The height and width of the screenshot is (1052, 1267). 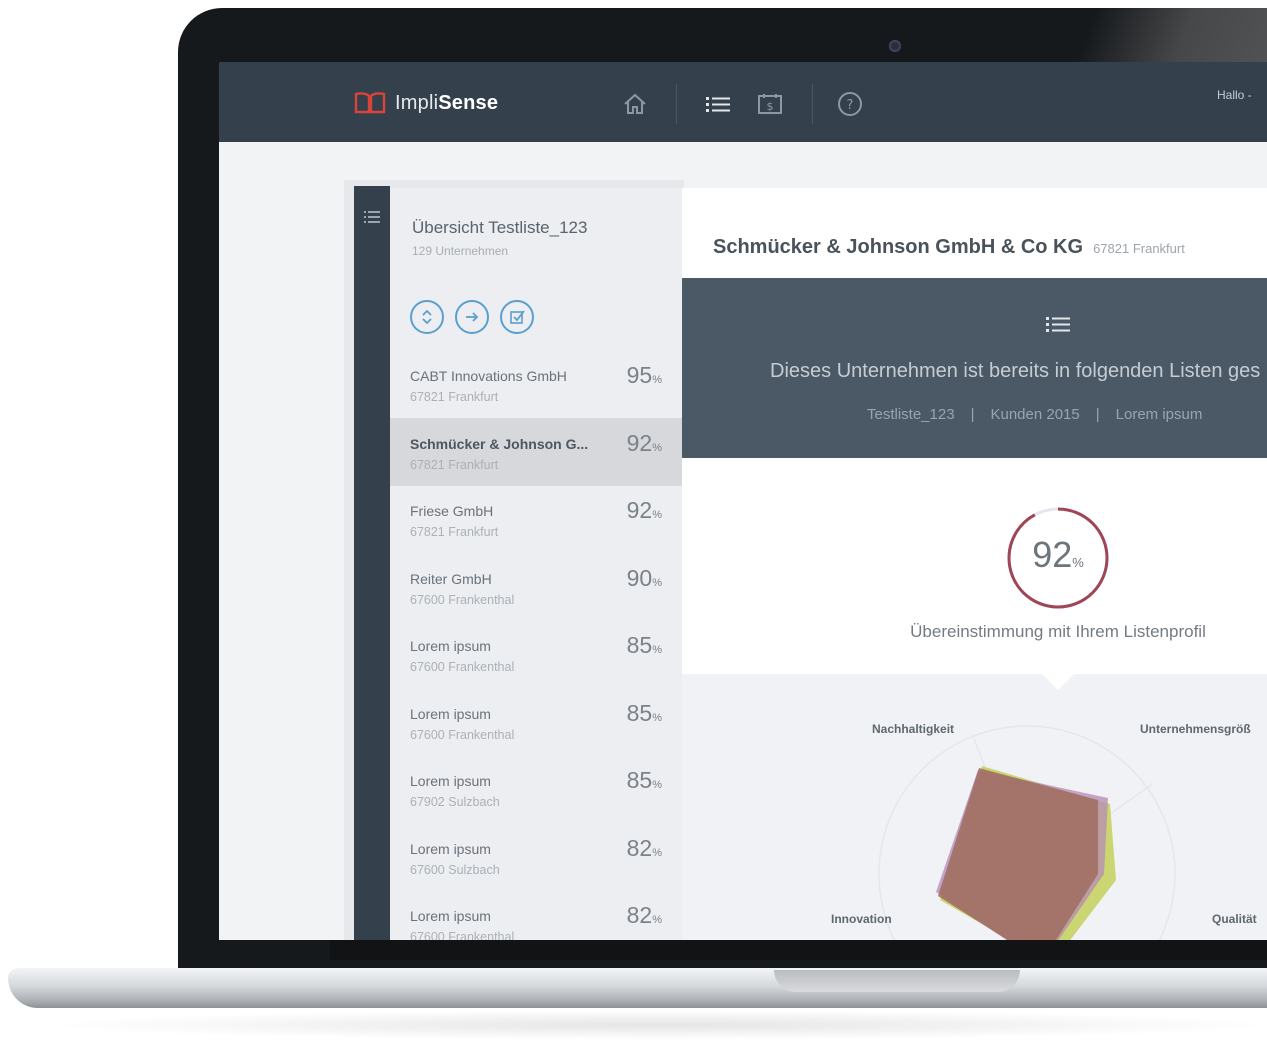 What do you see at coordinates (743, 102) in the screenshot?
I see `app-header: ImpliSense $ ? Hallo -` at bounding box center [743, 102].